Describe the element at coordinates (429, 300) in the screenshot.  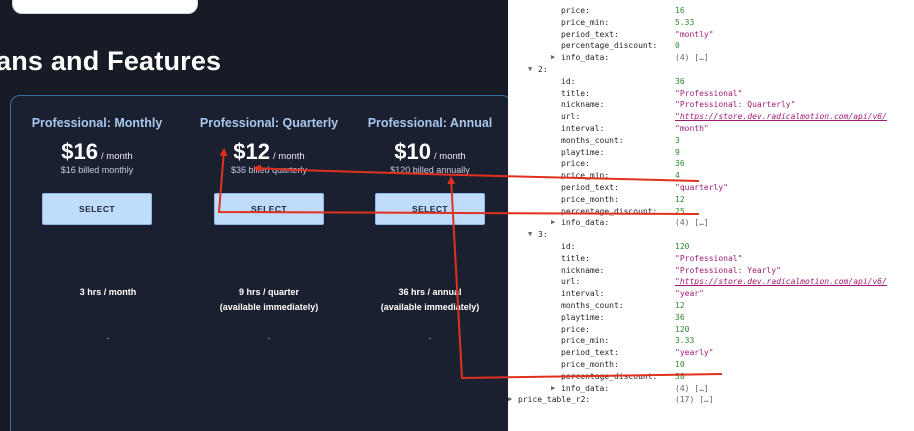
I see `plan-hours-annual: 36 hrs / annual (available immediately)` at that location.